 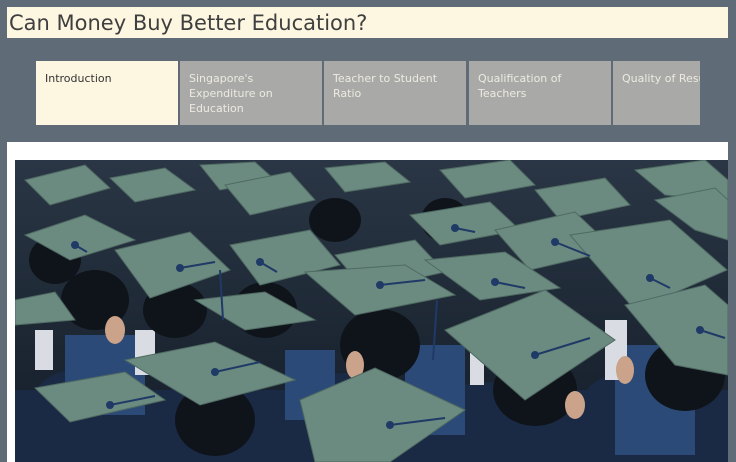 I want to click on tab-label: Singapore's Expenditure on Education, so click(x=231, y=93).